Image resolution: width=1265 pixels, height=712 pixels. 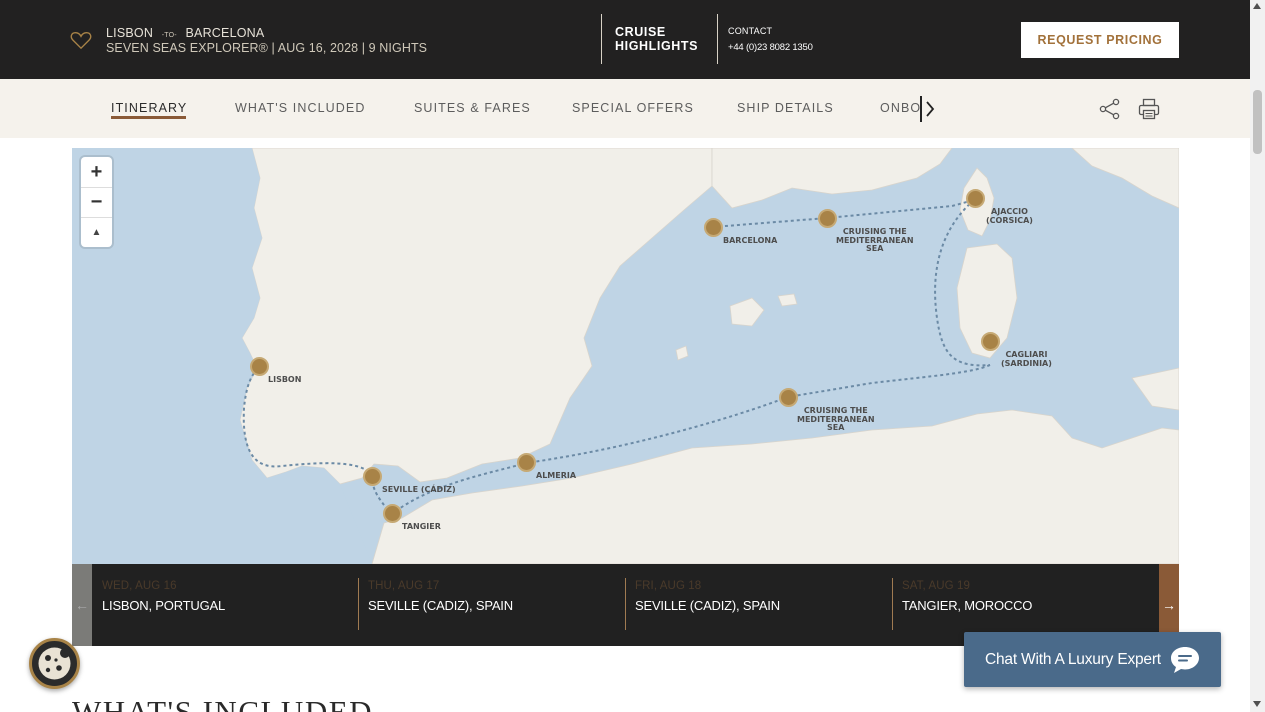 What do you see at coordinates (96, 231) in the screenshot?
I see `reset-north-button: ▲` at bounding box center [96, 231].